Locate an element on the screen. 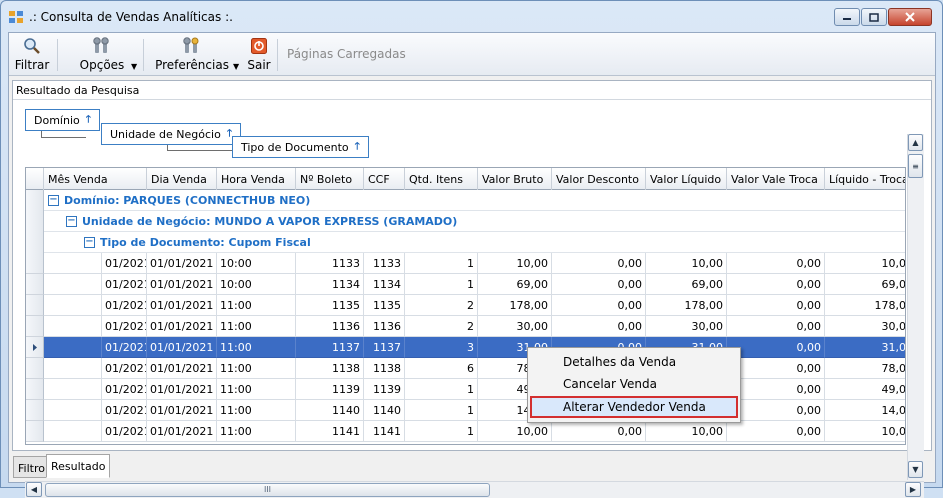  column-header: Líquido - Troca is located at coordinates (865, 179).